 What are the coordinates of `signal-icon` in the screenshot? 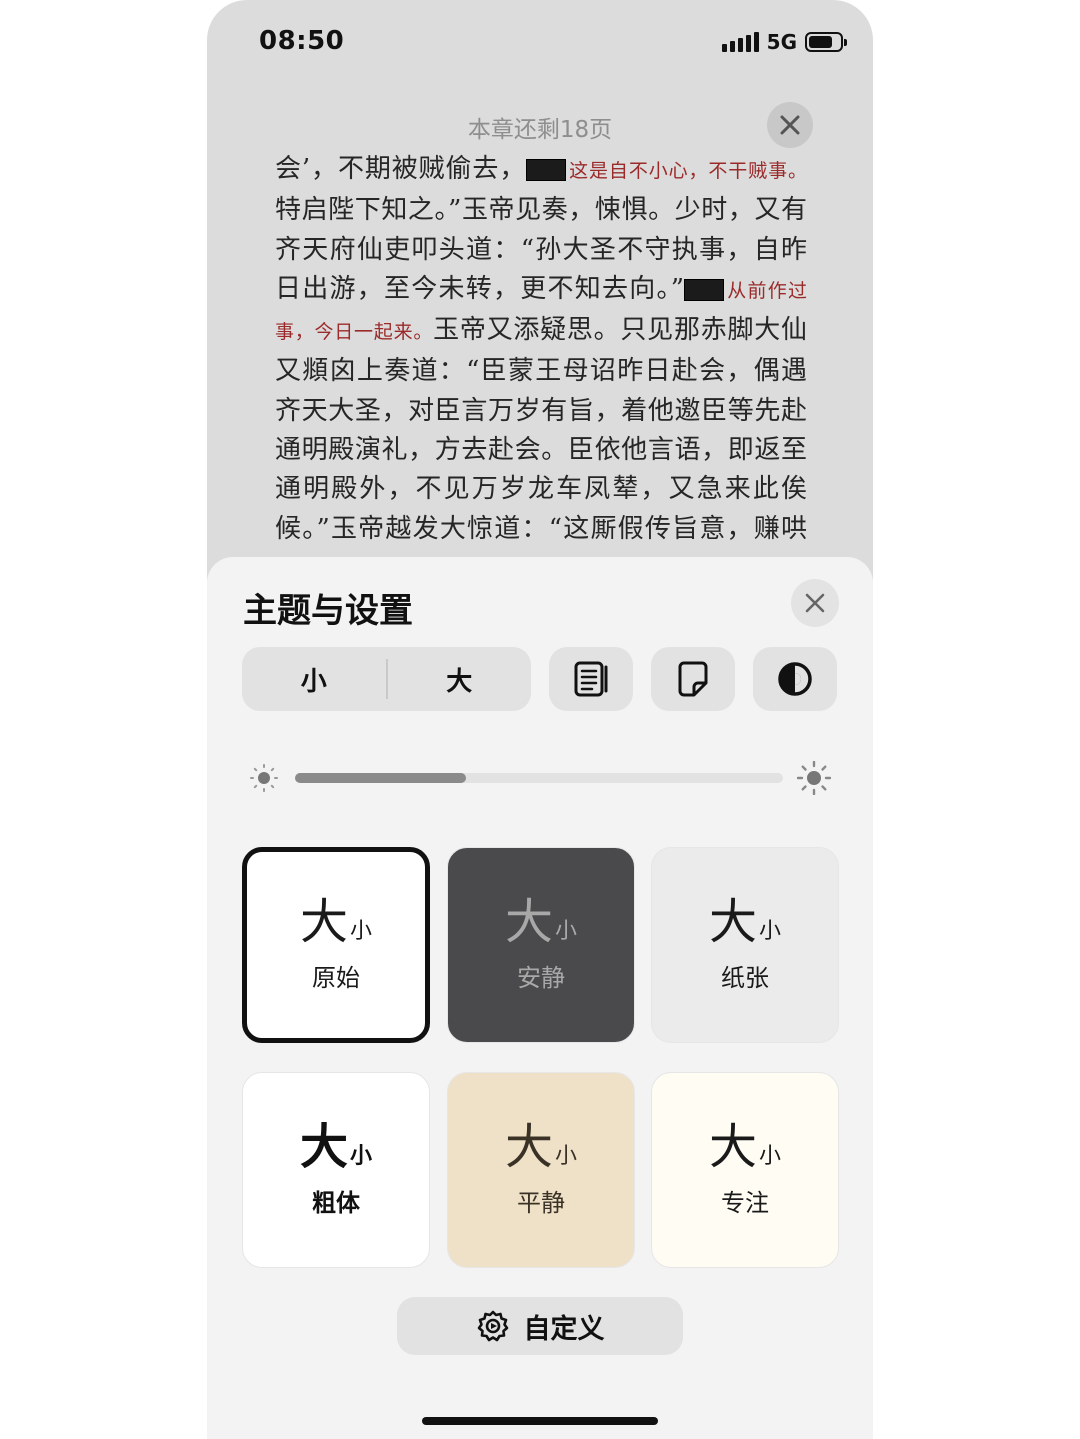 It's located at (740, 42).